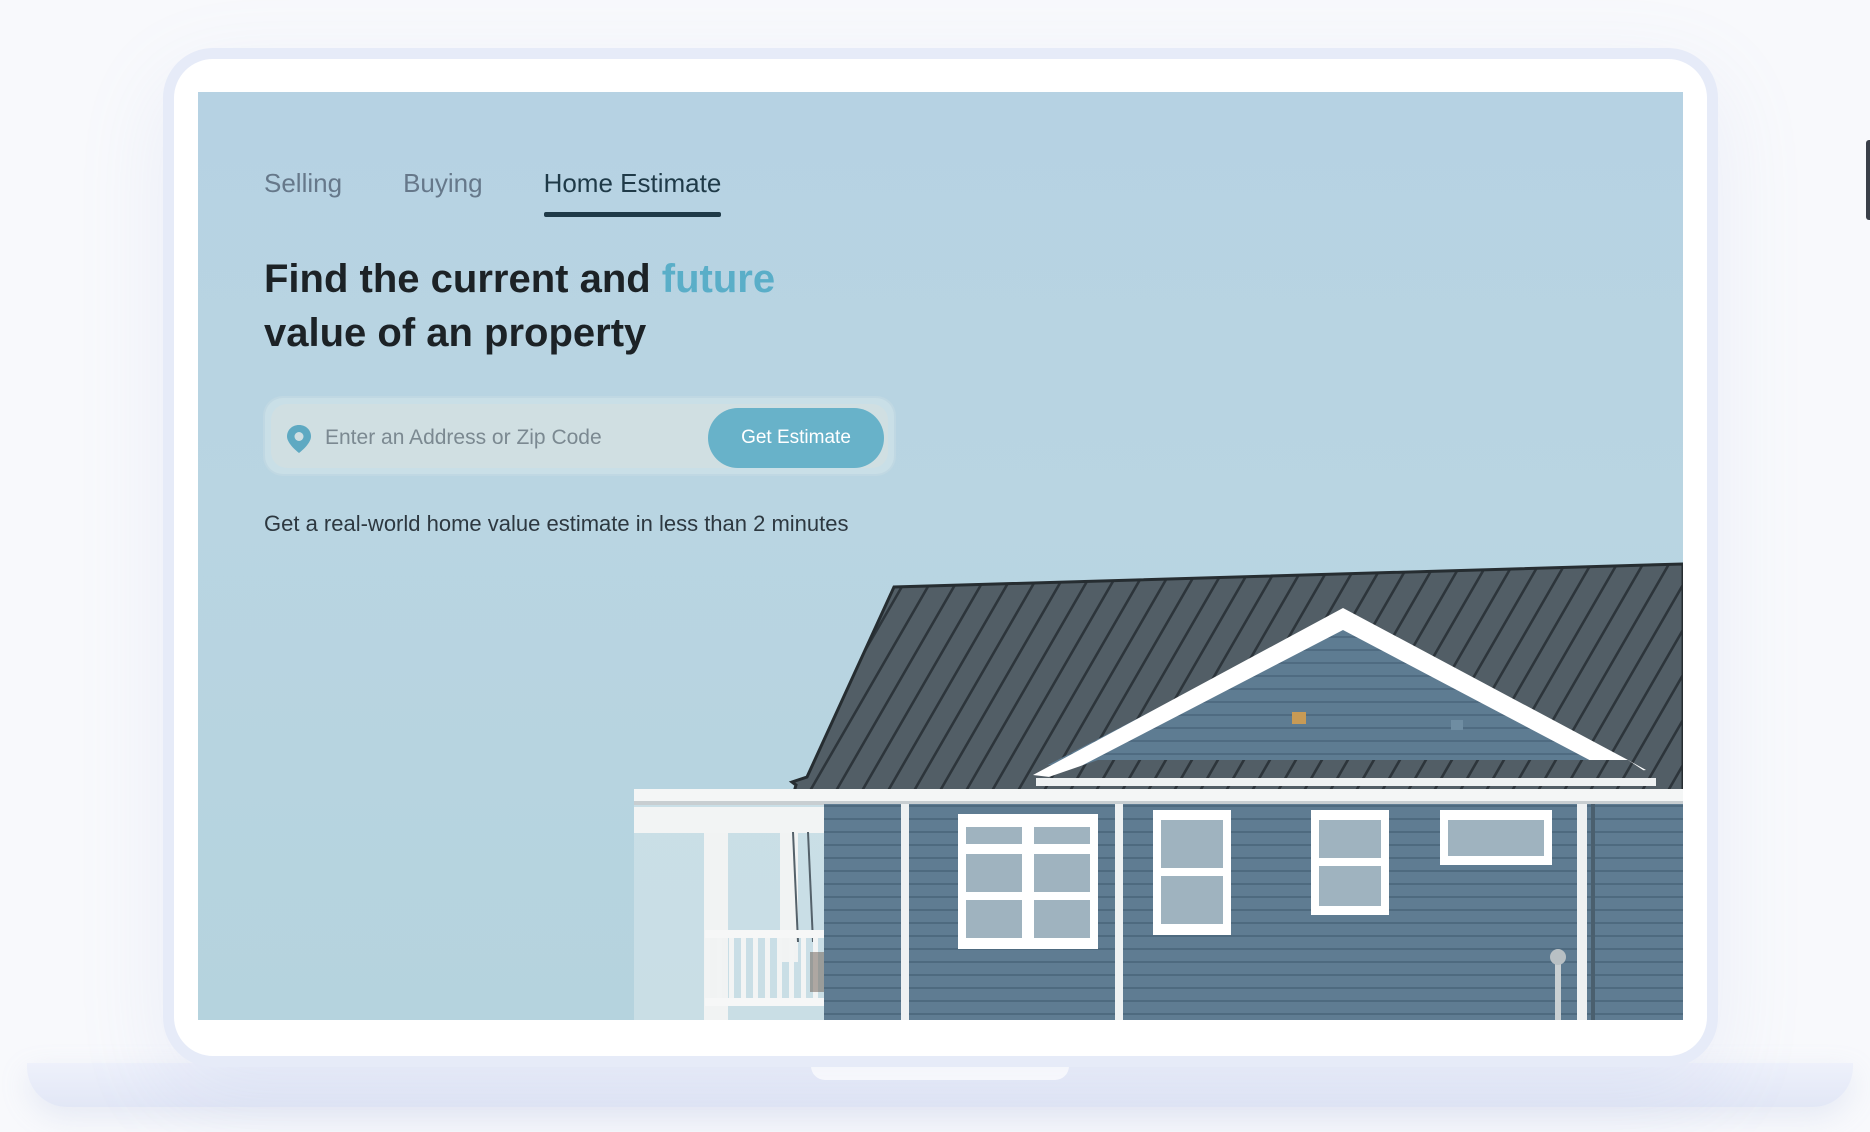 The height and width of the screenshot is (1132, 1870). I want to click on location-pin-icon, so click(299, 439).